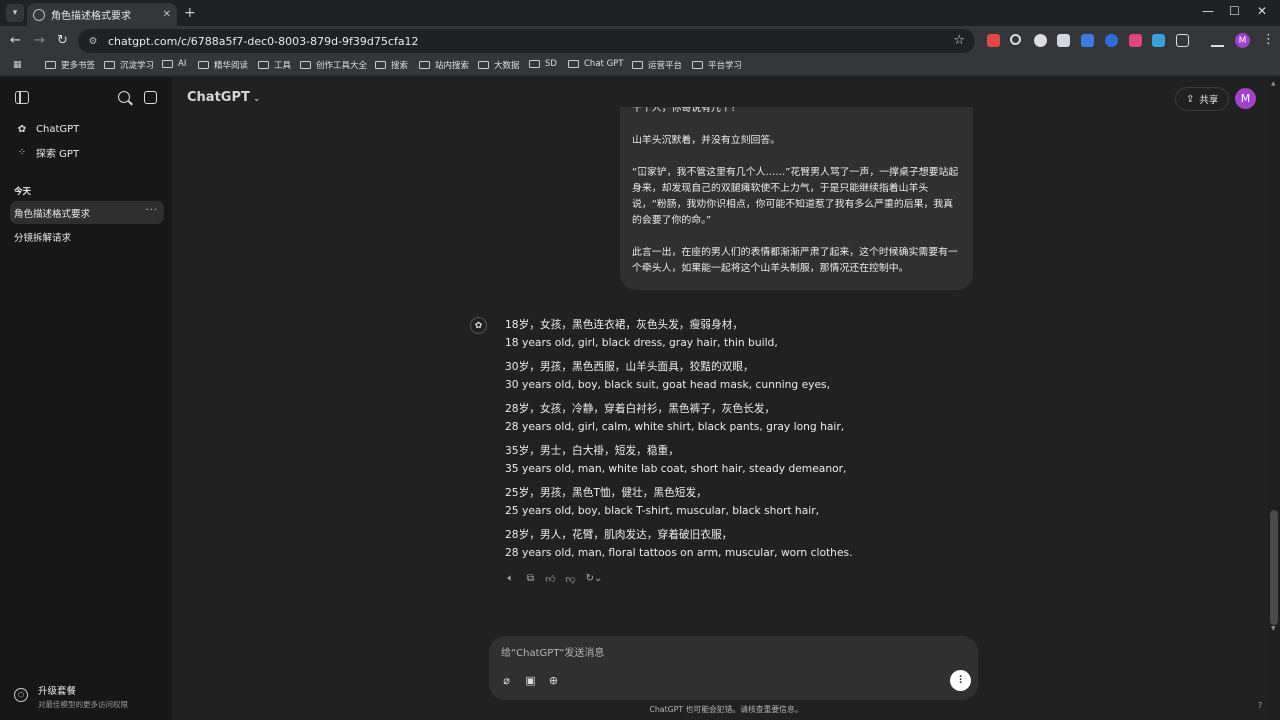 The width and height of the screenshot is (1280, 720). I want to click on disclaimer: ChatGPT 也可能会犯错。请核查重要信息。, so click(726, 709).